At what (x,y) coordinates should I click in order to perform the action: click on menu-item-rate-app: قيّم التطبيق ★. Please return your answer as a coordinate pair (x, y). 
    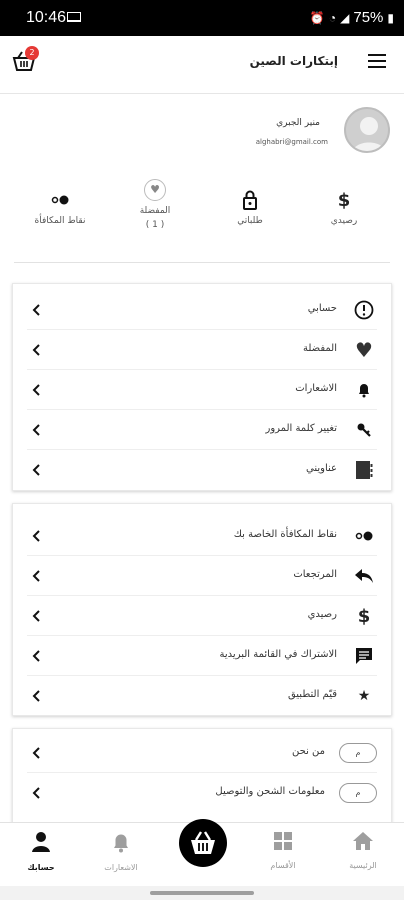
    Looking at the image, I should click on (202, 696).